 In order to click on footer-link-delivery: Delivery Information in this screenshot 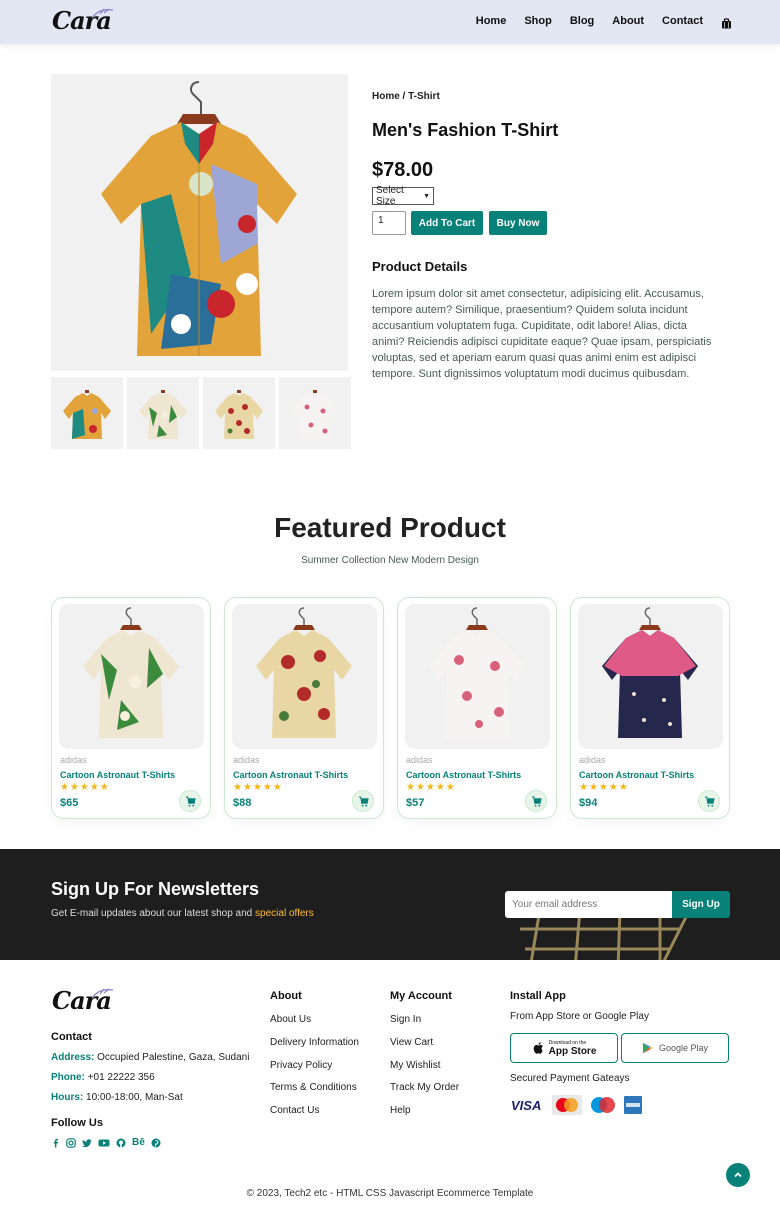, I will do `click(314, 1042)`.